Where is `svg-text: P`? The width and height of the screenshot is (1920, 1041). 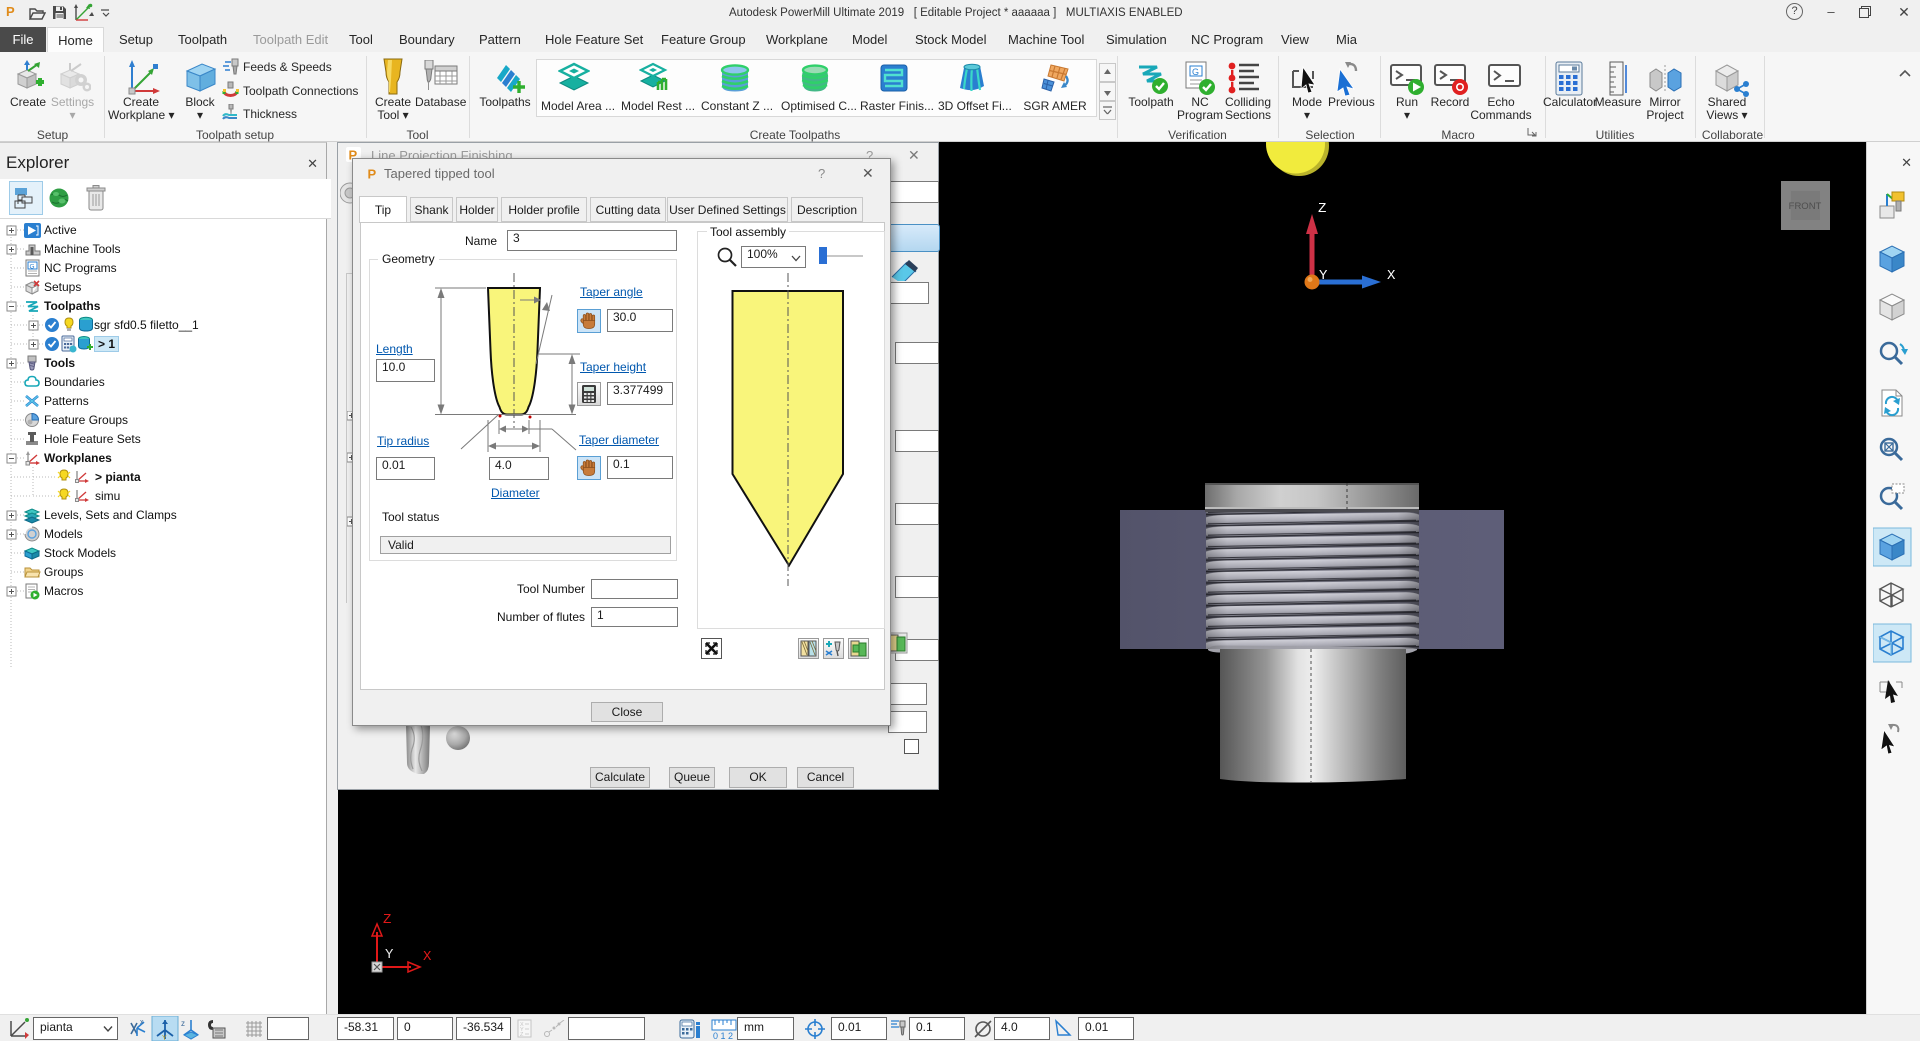 svg-text: P is located at coordinates (10, 11).